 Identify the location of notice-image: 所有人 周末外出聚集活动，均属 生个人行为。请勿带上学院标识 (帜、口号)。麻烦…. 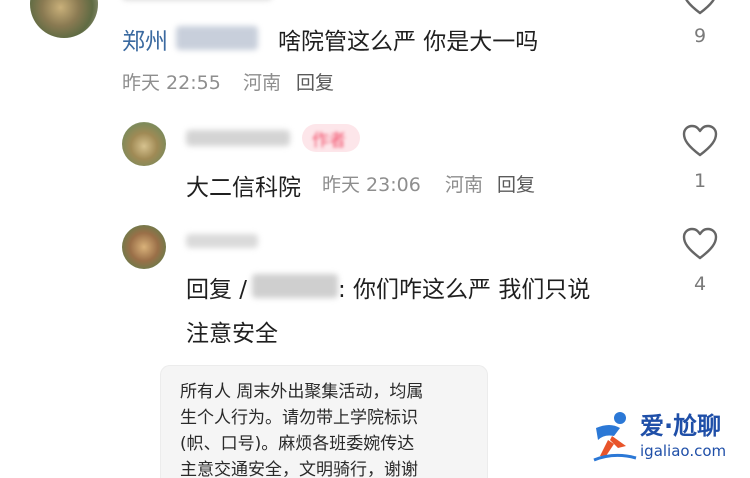
(324, 421).